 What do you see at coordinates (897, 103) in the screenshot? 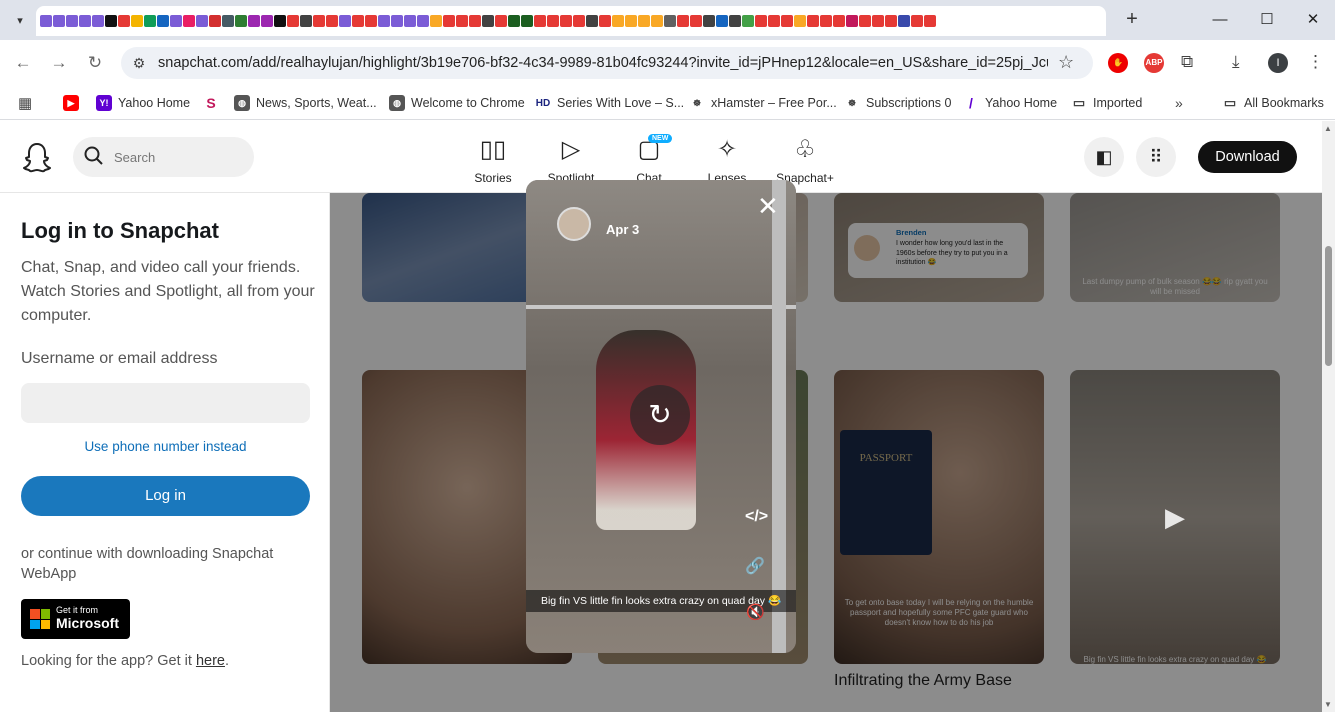
I see `bookmark-subscriptions: ☸ Subscriptions 0` at bounding box center [897, 103].